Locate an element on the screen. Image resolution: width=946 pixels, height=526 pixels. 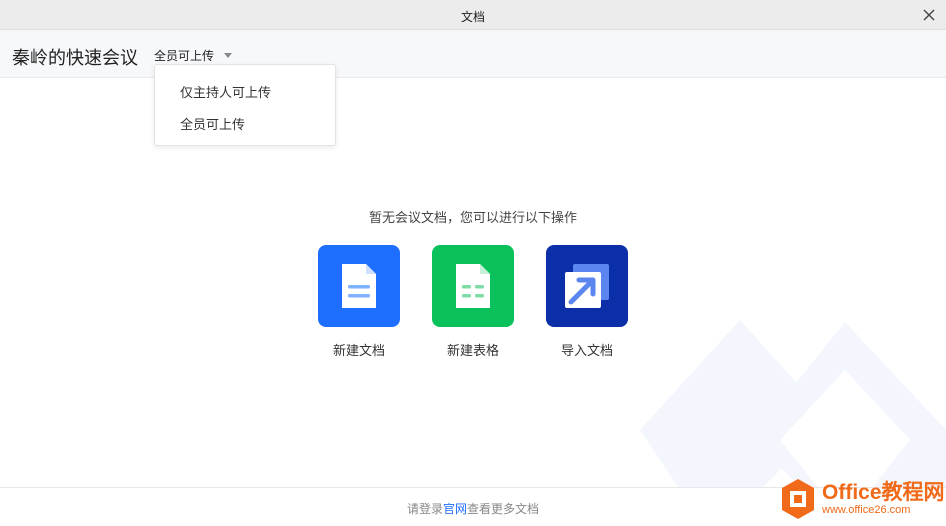
new-spreadsheet-button: 新建表格 is located at coordinates (473, 301).